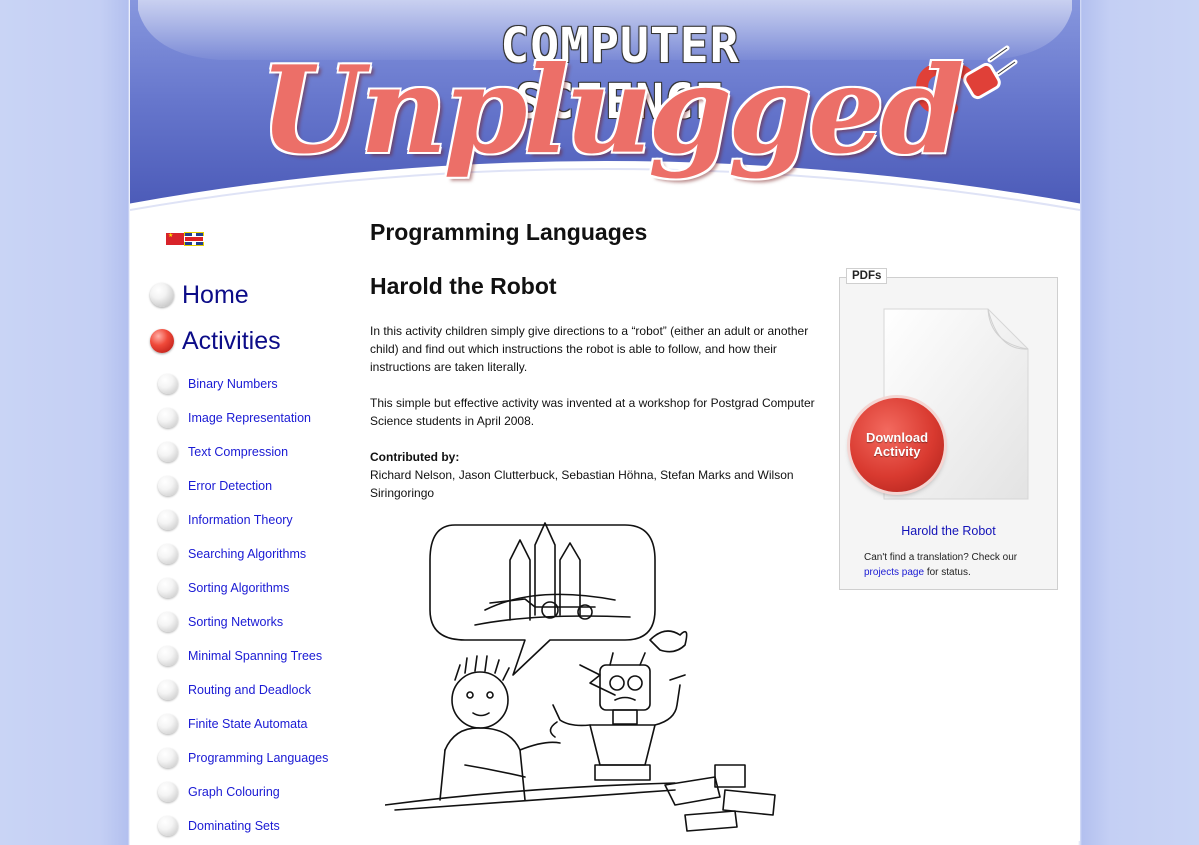 This screenshot has width=1199, height=845. I want to click on active-orb-icon, so click(162, 341).